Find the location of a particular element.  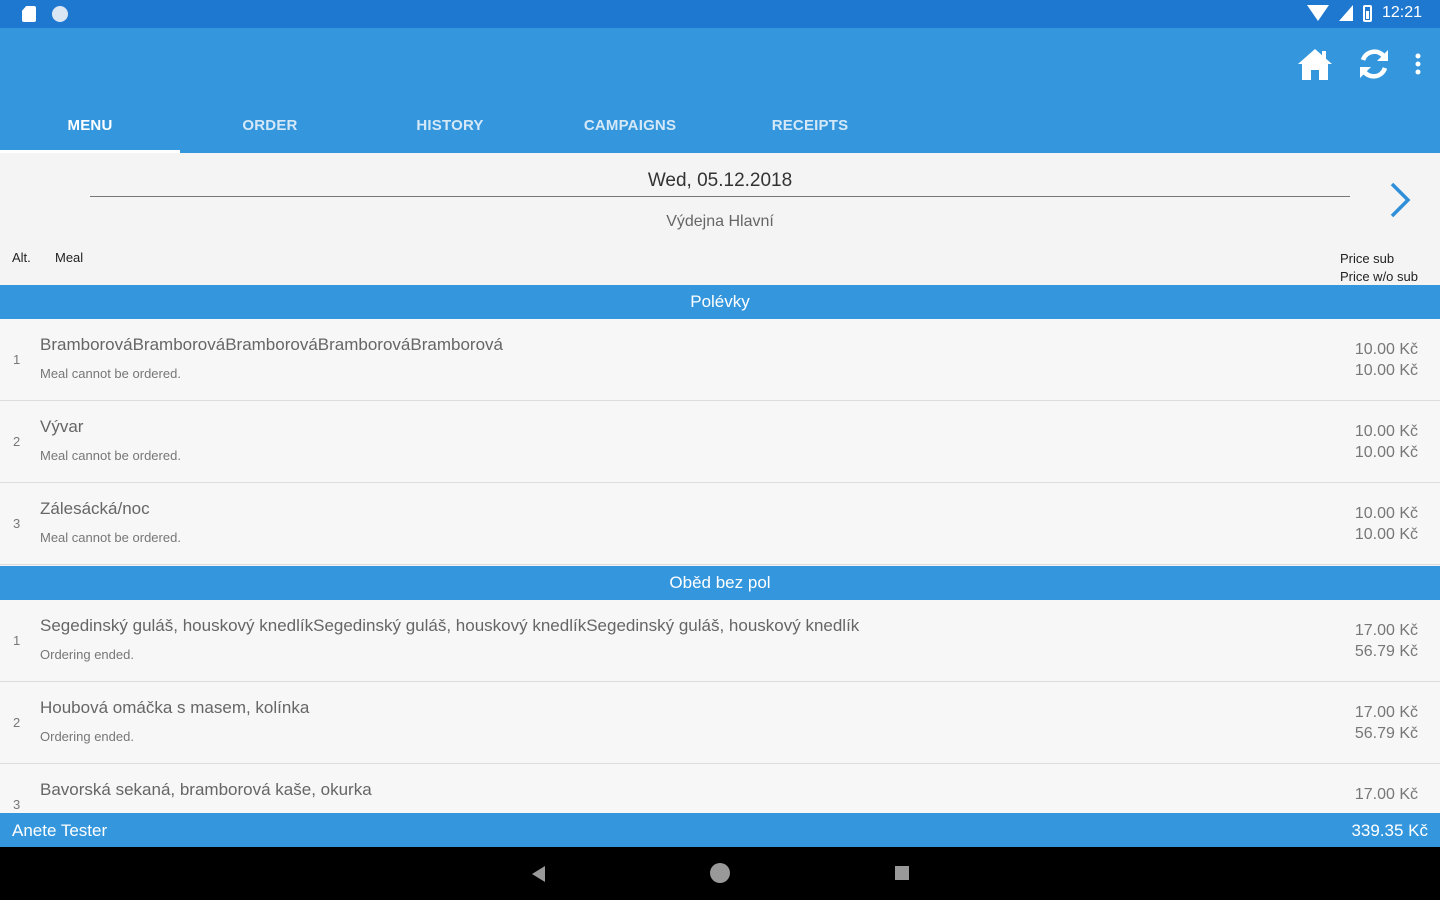

recents-icon is located at coordinates (902, 873).